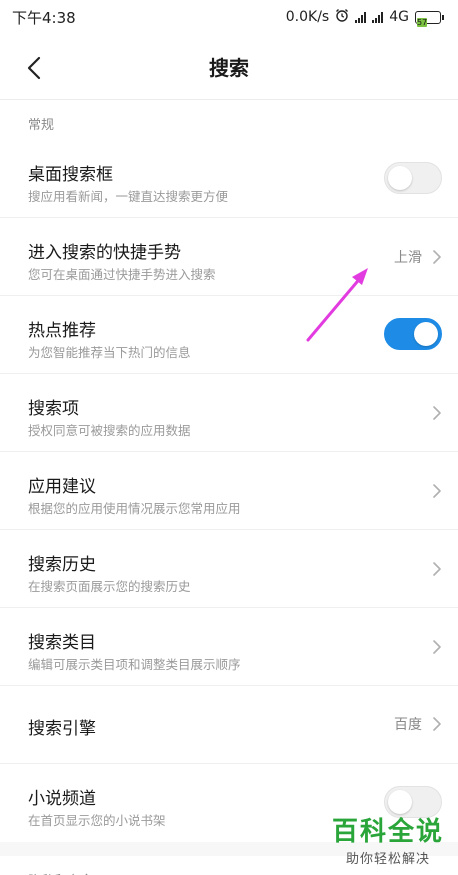 The height and width of the screenshot is (875, 458). I want to click on battery-icon: 57, so click(429, 18).